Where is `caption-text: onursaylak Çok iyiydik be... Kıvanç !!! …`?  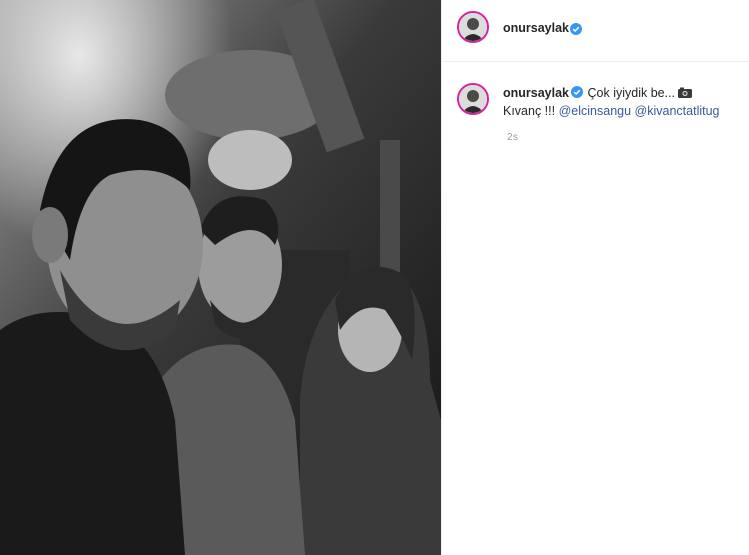
caption-text: onursaylak Çok iyiydik be... Kıvanç !!! … is located at coordinates (618, 102).